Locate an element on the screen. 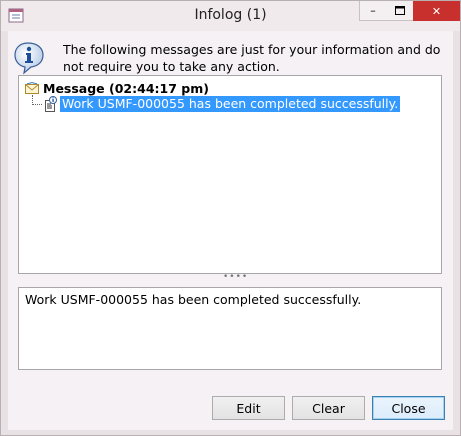 The height and width of the screenshot is (436, 461). close-window-button: ✕ is located at coordinates (436, 11).